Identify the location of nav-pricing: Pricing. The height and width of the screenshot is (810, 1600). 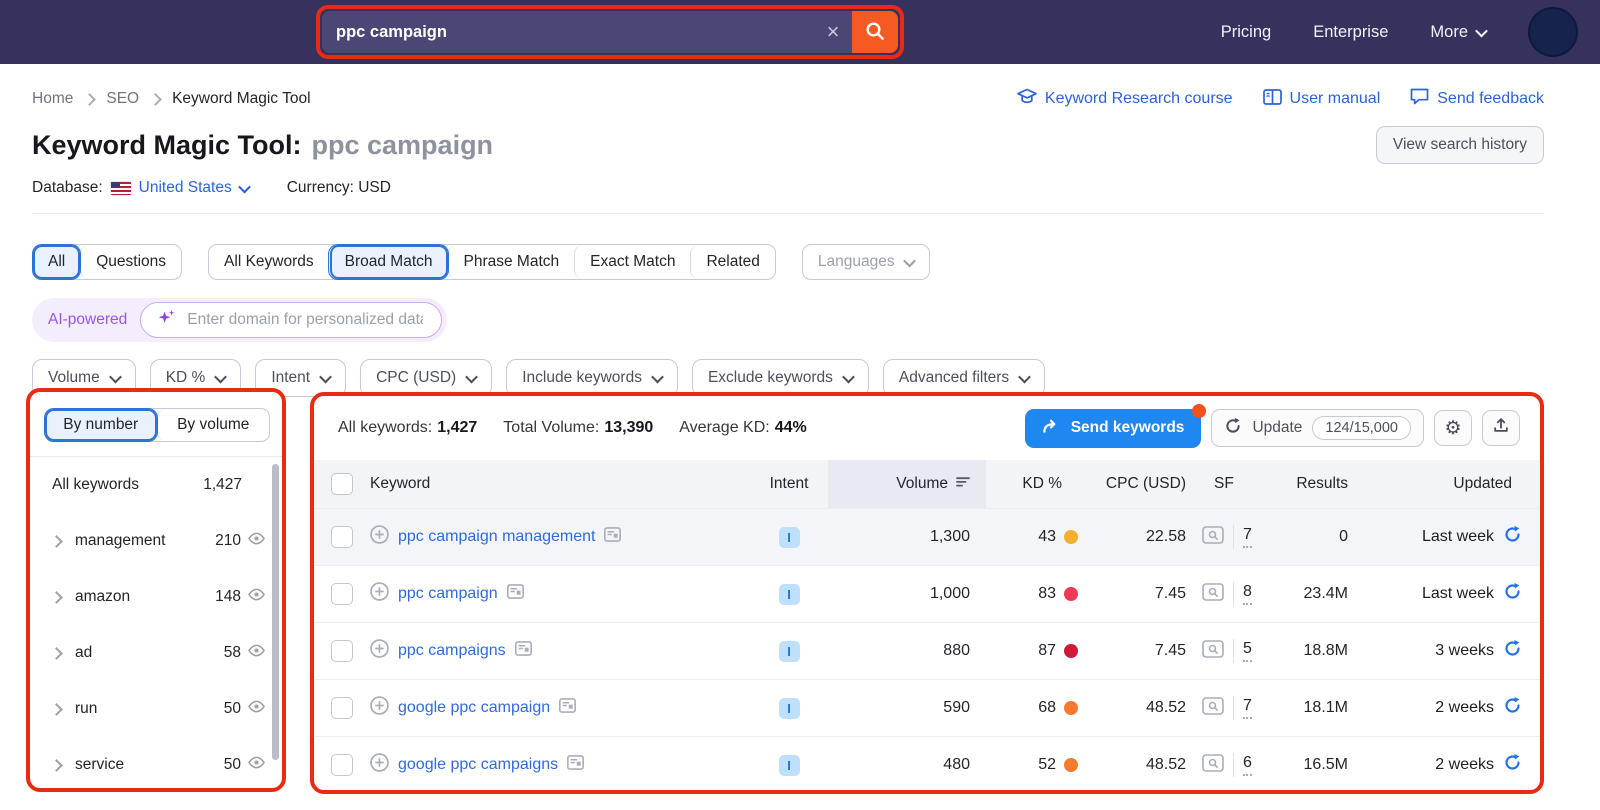
(1246, 32).